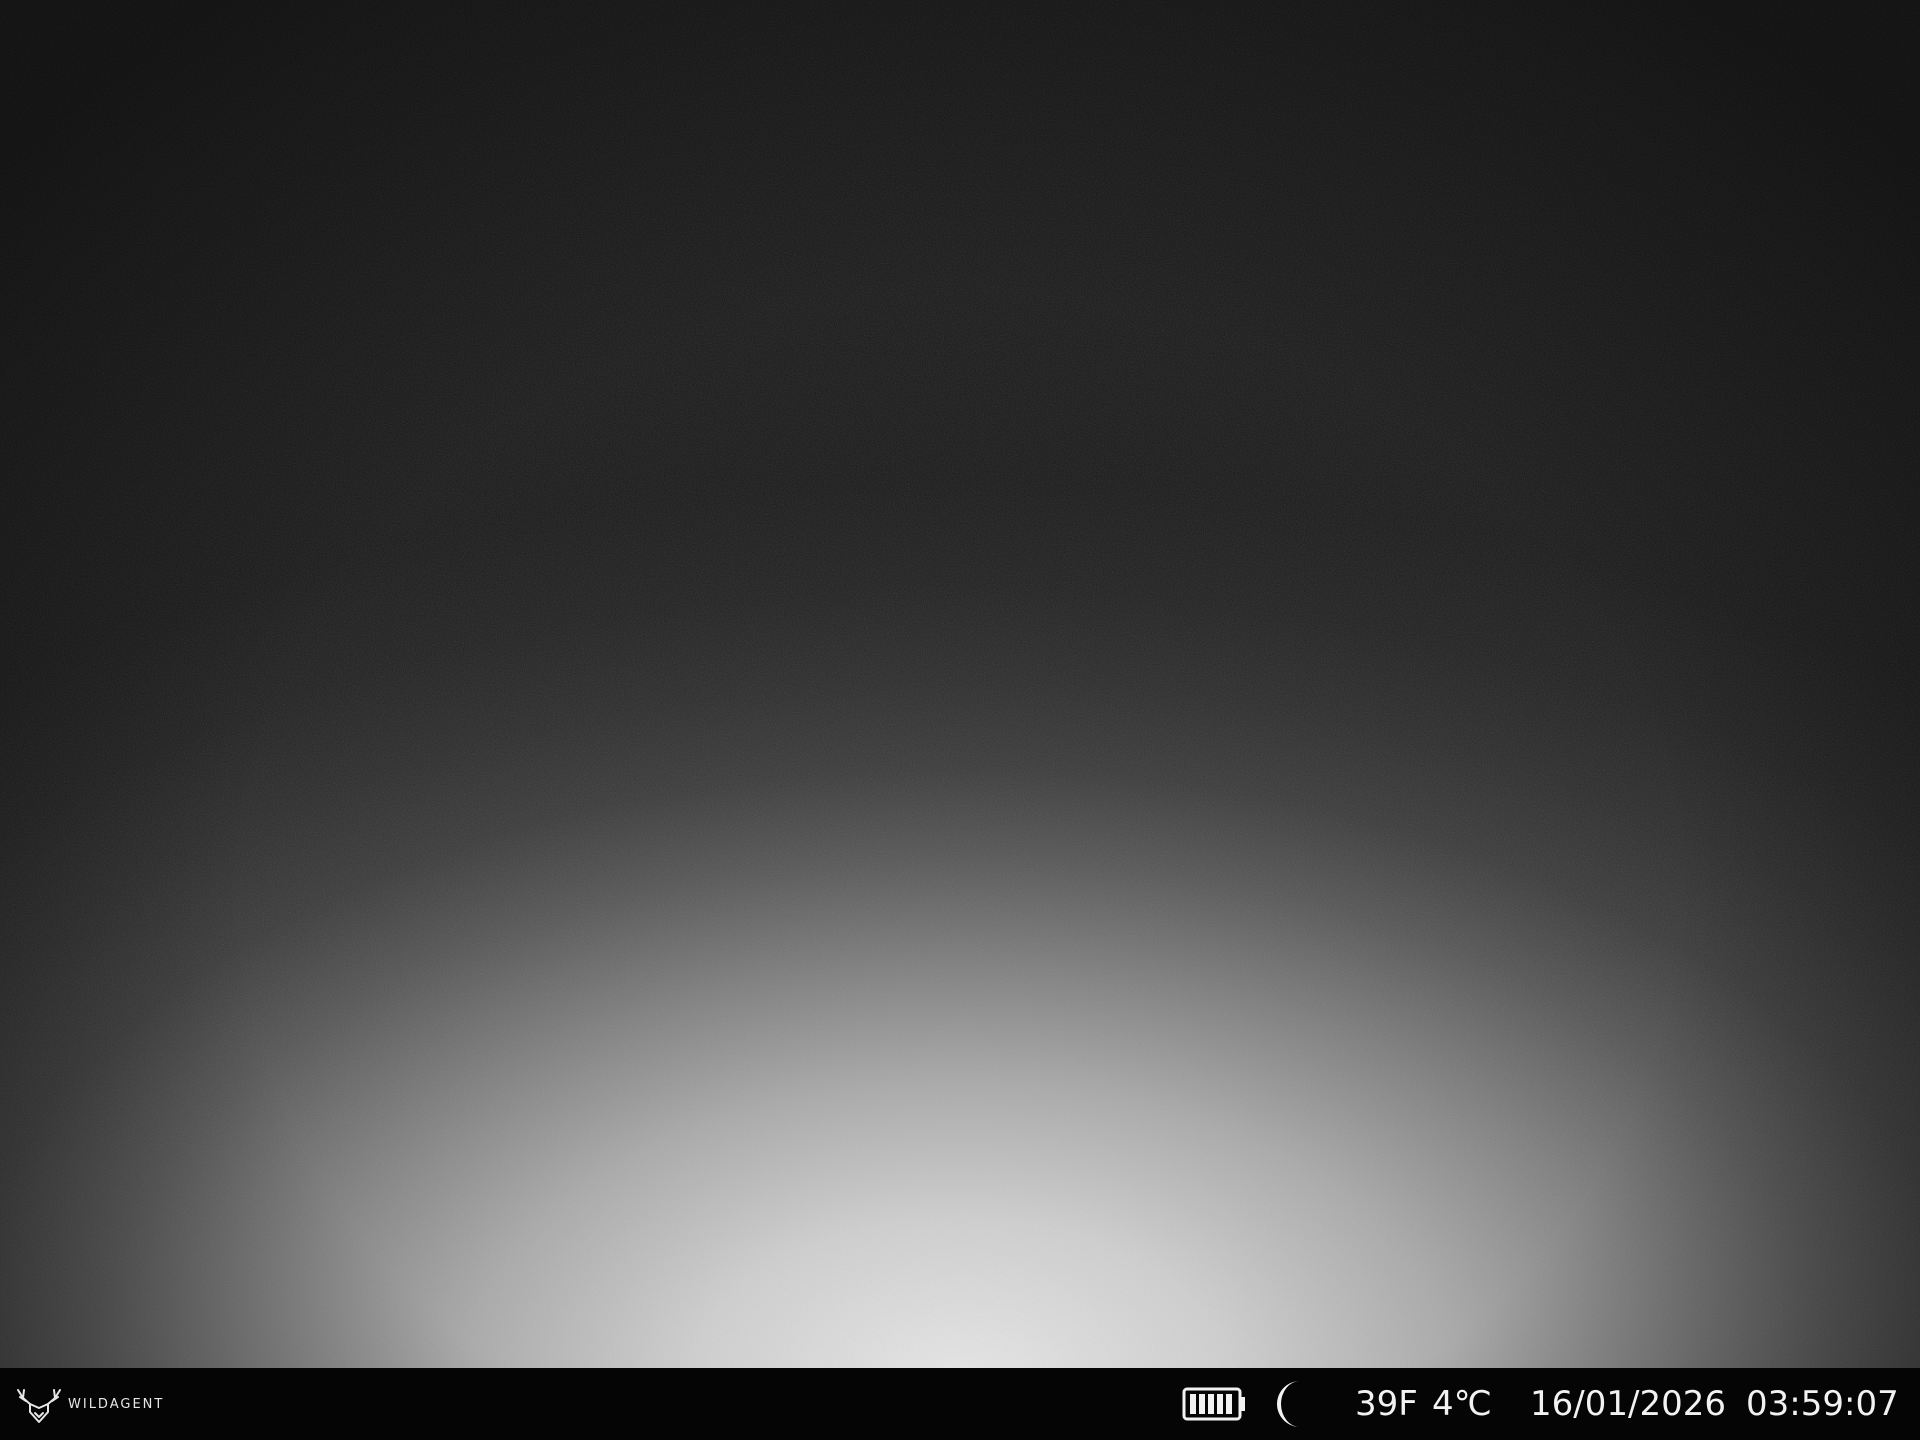 Image resolution: width=1920 pixels, height=1440 pixels. Describe the element at coordinates (116, 1404) in the screenshot. I see `brand-name: WILDAGENT` at that location.